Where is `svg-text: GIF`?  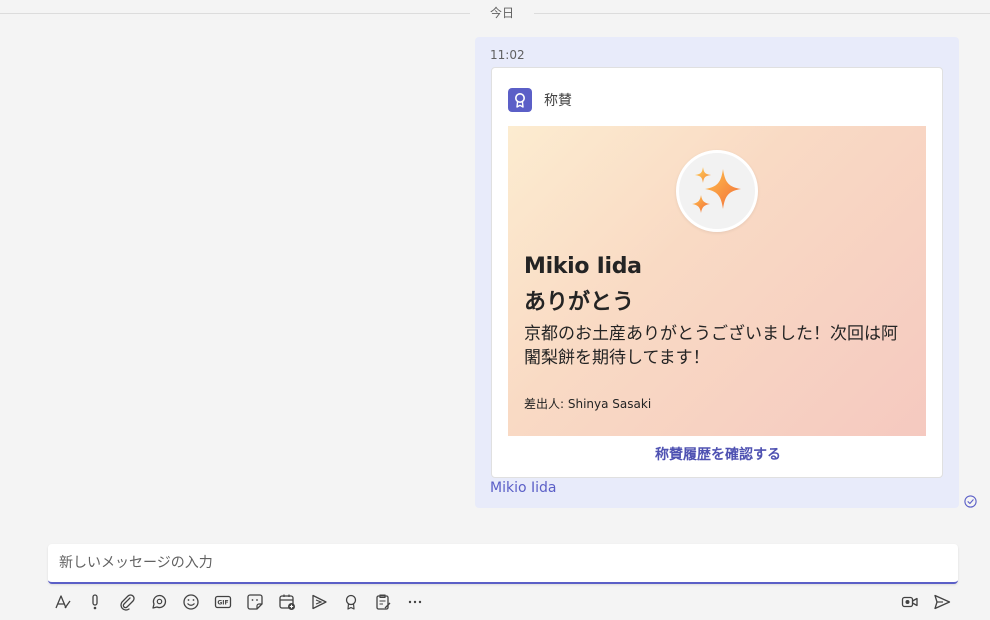
svg-text: GIF is located at coordinates (222, 603).